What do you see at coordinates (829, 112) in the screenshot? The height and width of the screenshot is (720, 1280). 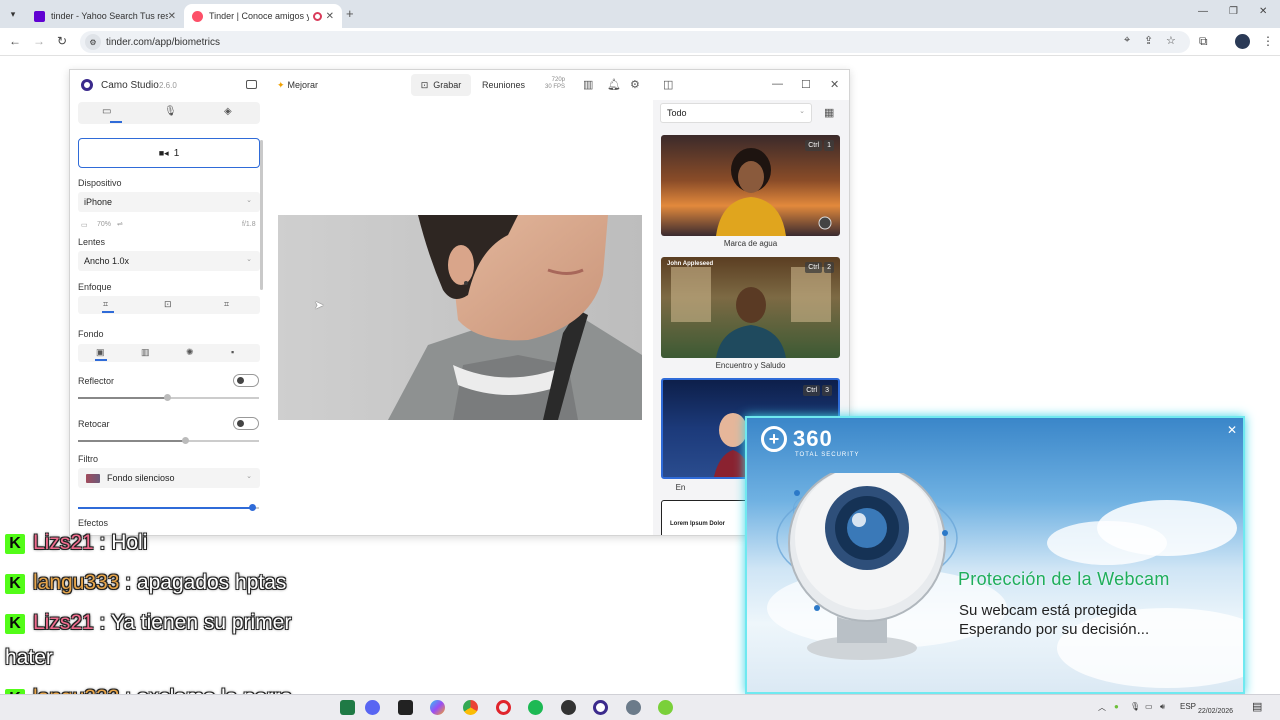 I see `grid-view-icon: ▦` at bounding box center [829, 112].